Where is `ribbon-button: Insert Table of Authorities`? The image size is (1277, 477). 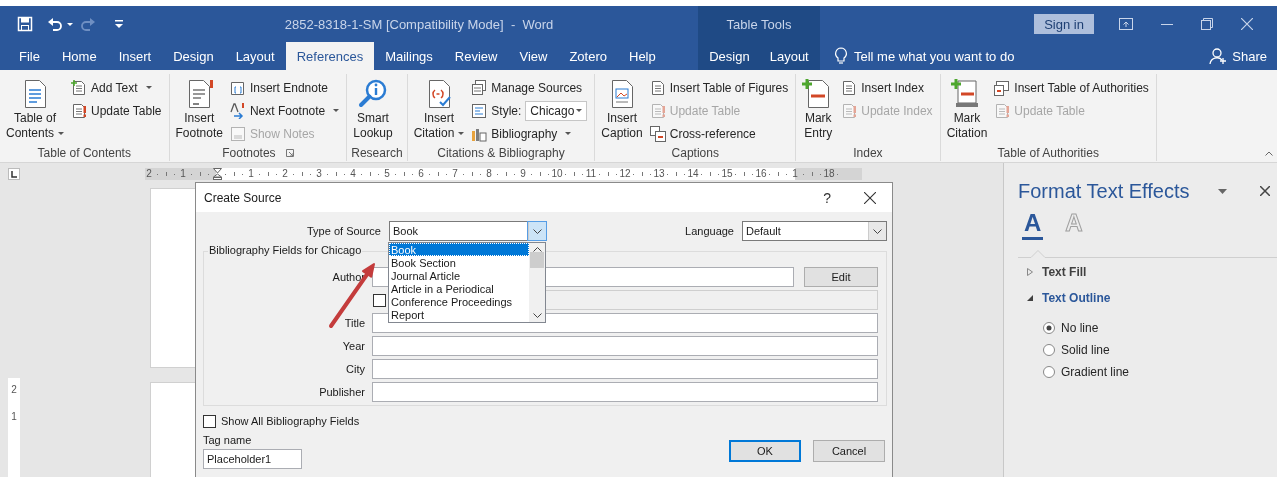
ribbon-button: Insert Table of Authorities is located at coordinates (1071, 87).